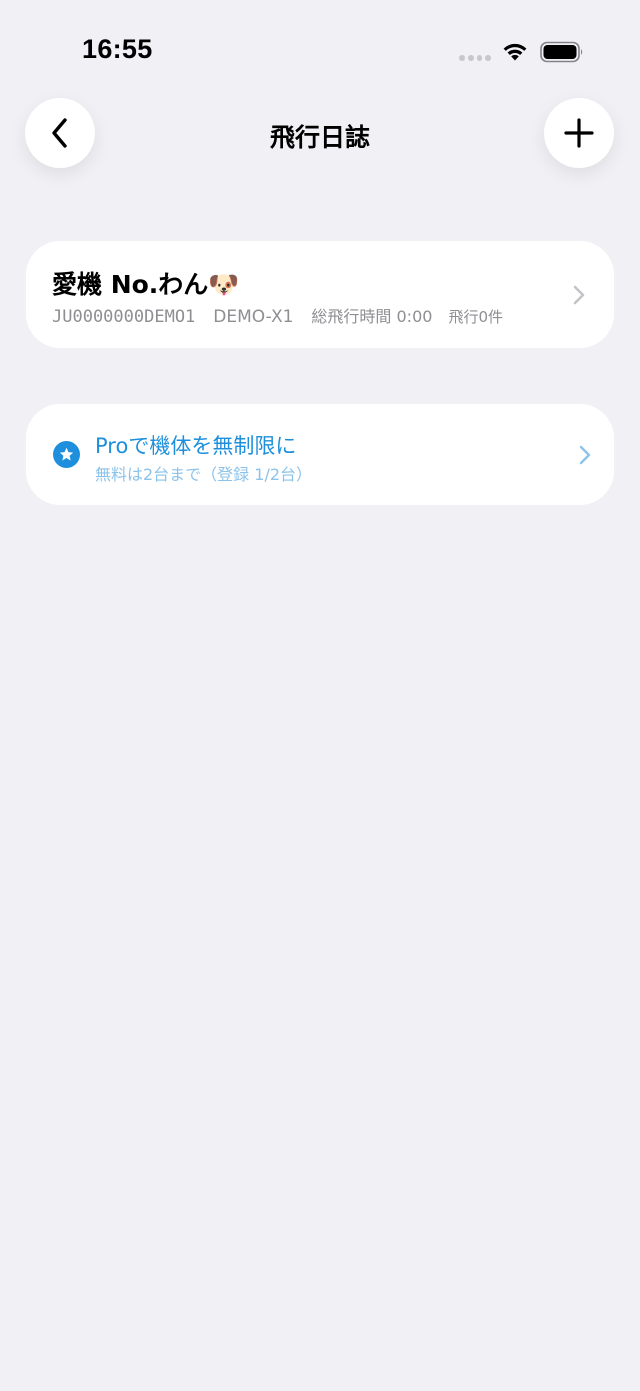  Describe the element at coordinates (561, 52) in the screenshot. I see `battery-icon` at that location.